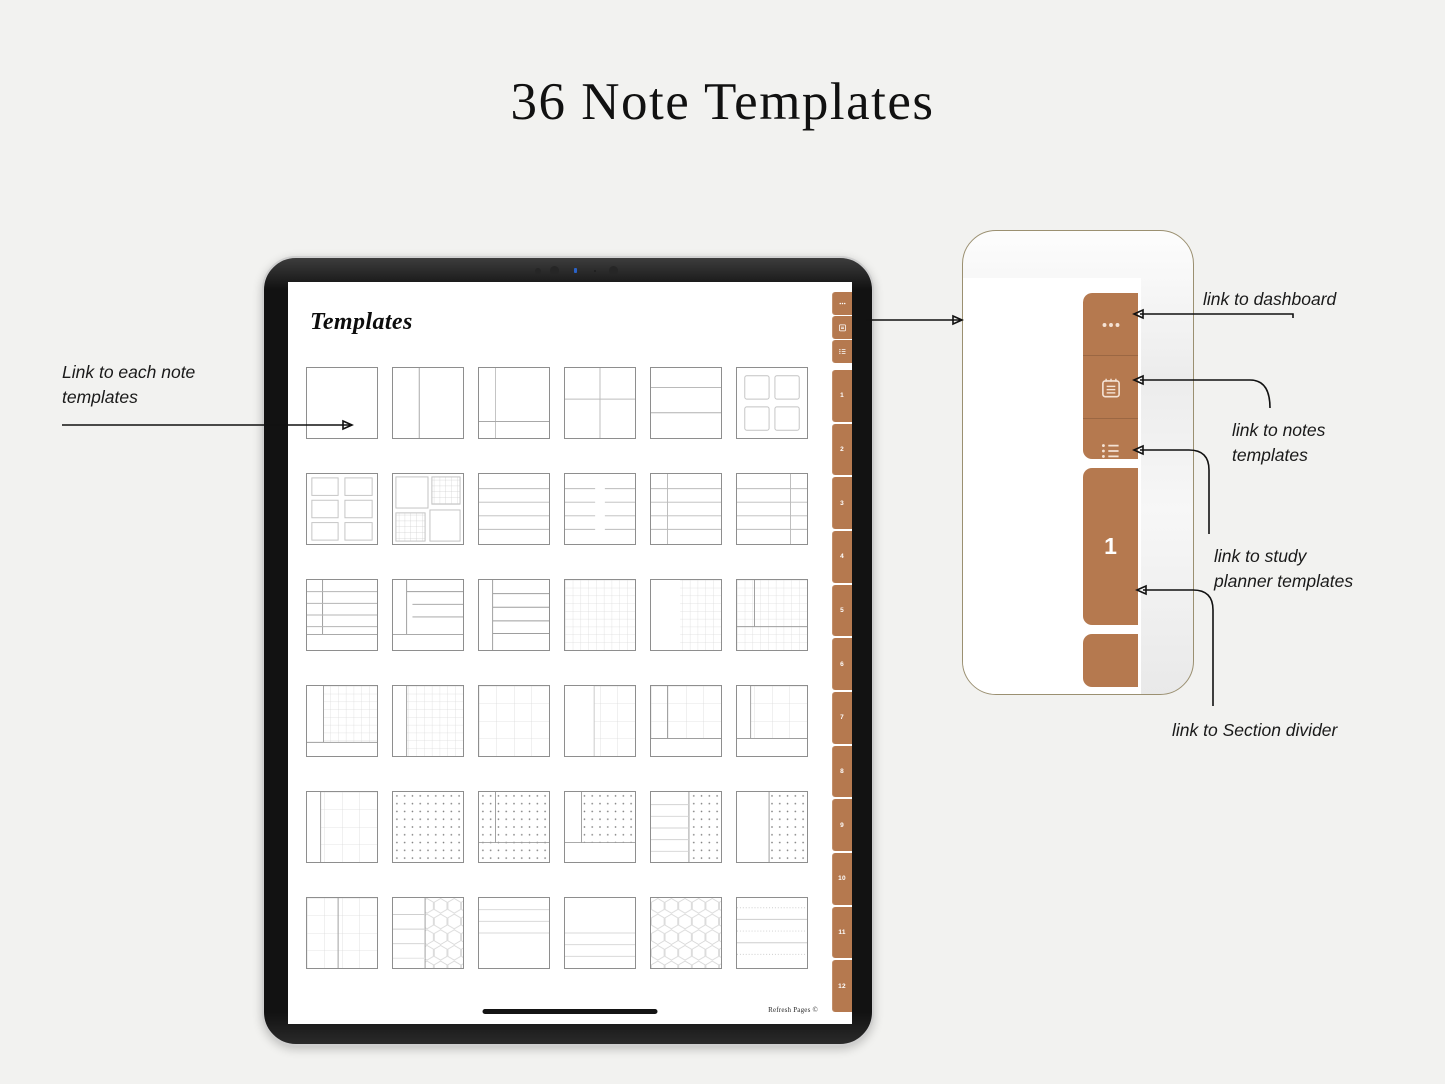  Describe the element at coordinates (342, 721) in the screenshot. I see `template-thumb-grid-right-with-footer` at that location.